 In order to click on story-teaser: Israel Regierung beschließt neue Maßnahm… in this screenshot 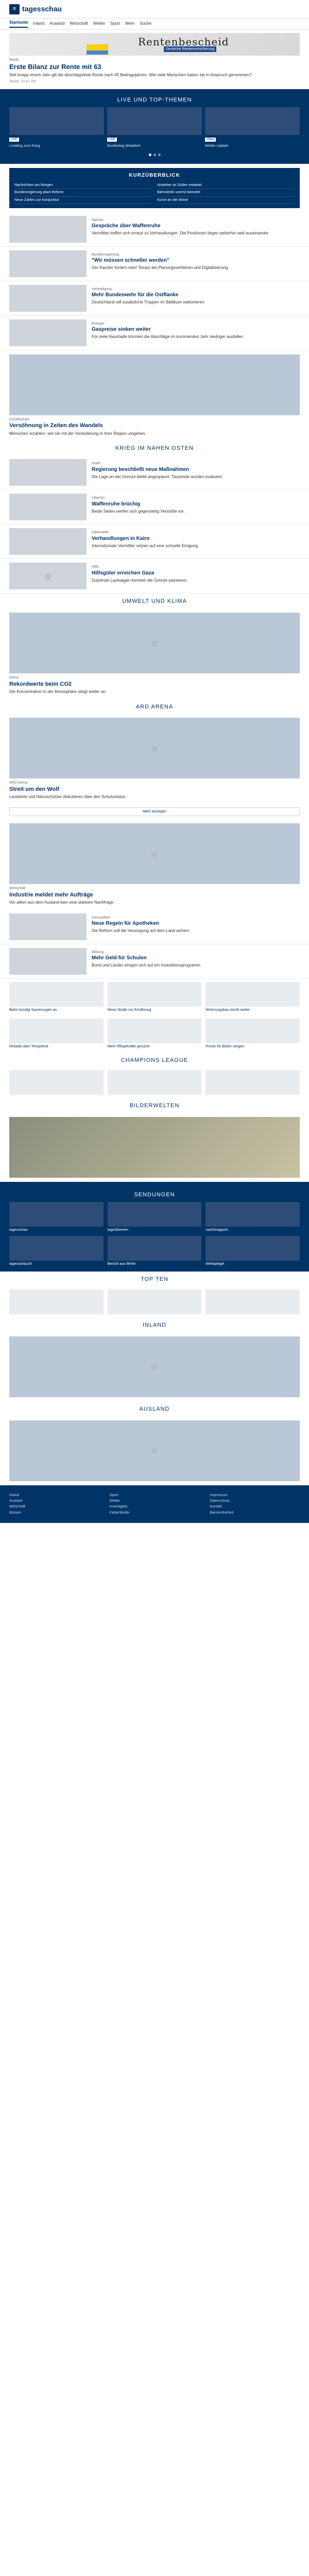, I will do `click(154, 472)`.